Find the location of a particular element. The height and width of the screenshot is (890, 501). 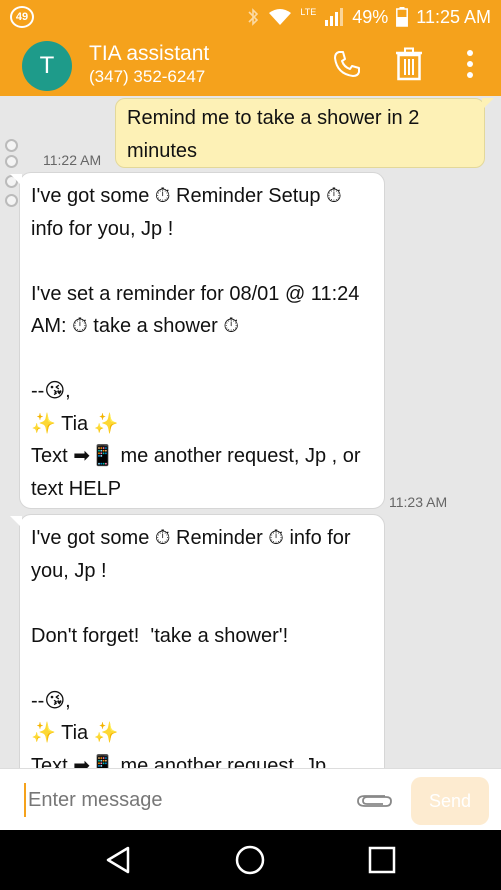

contact-name: TIA assistant is located at coordinates (149, 53).